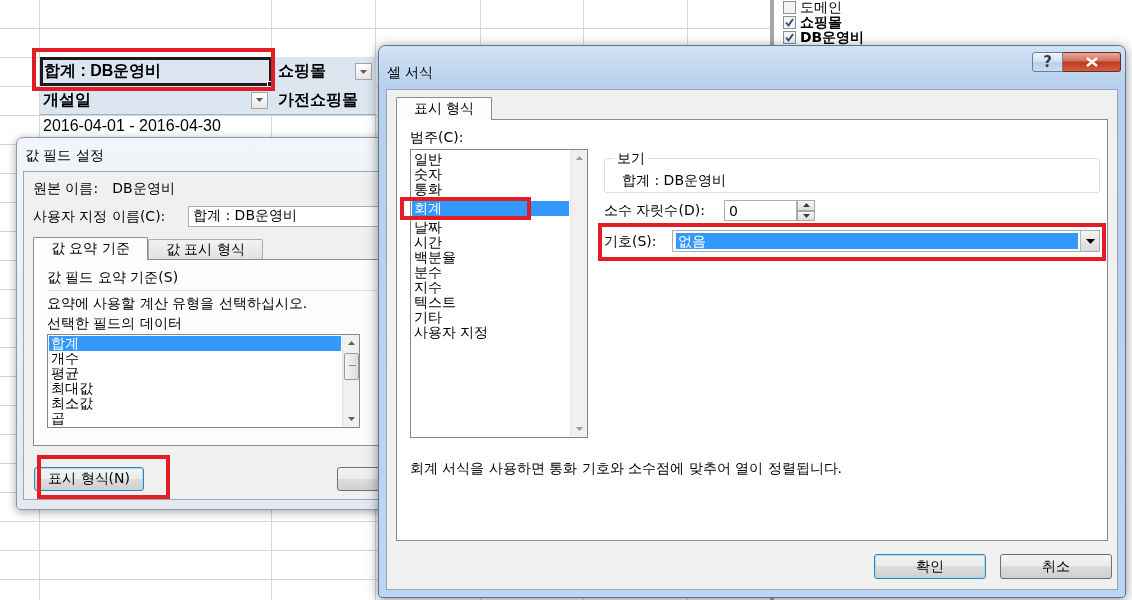 This screenshot has height=600, width=1132. I want to click on close-icon, so click(1091, 62).